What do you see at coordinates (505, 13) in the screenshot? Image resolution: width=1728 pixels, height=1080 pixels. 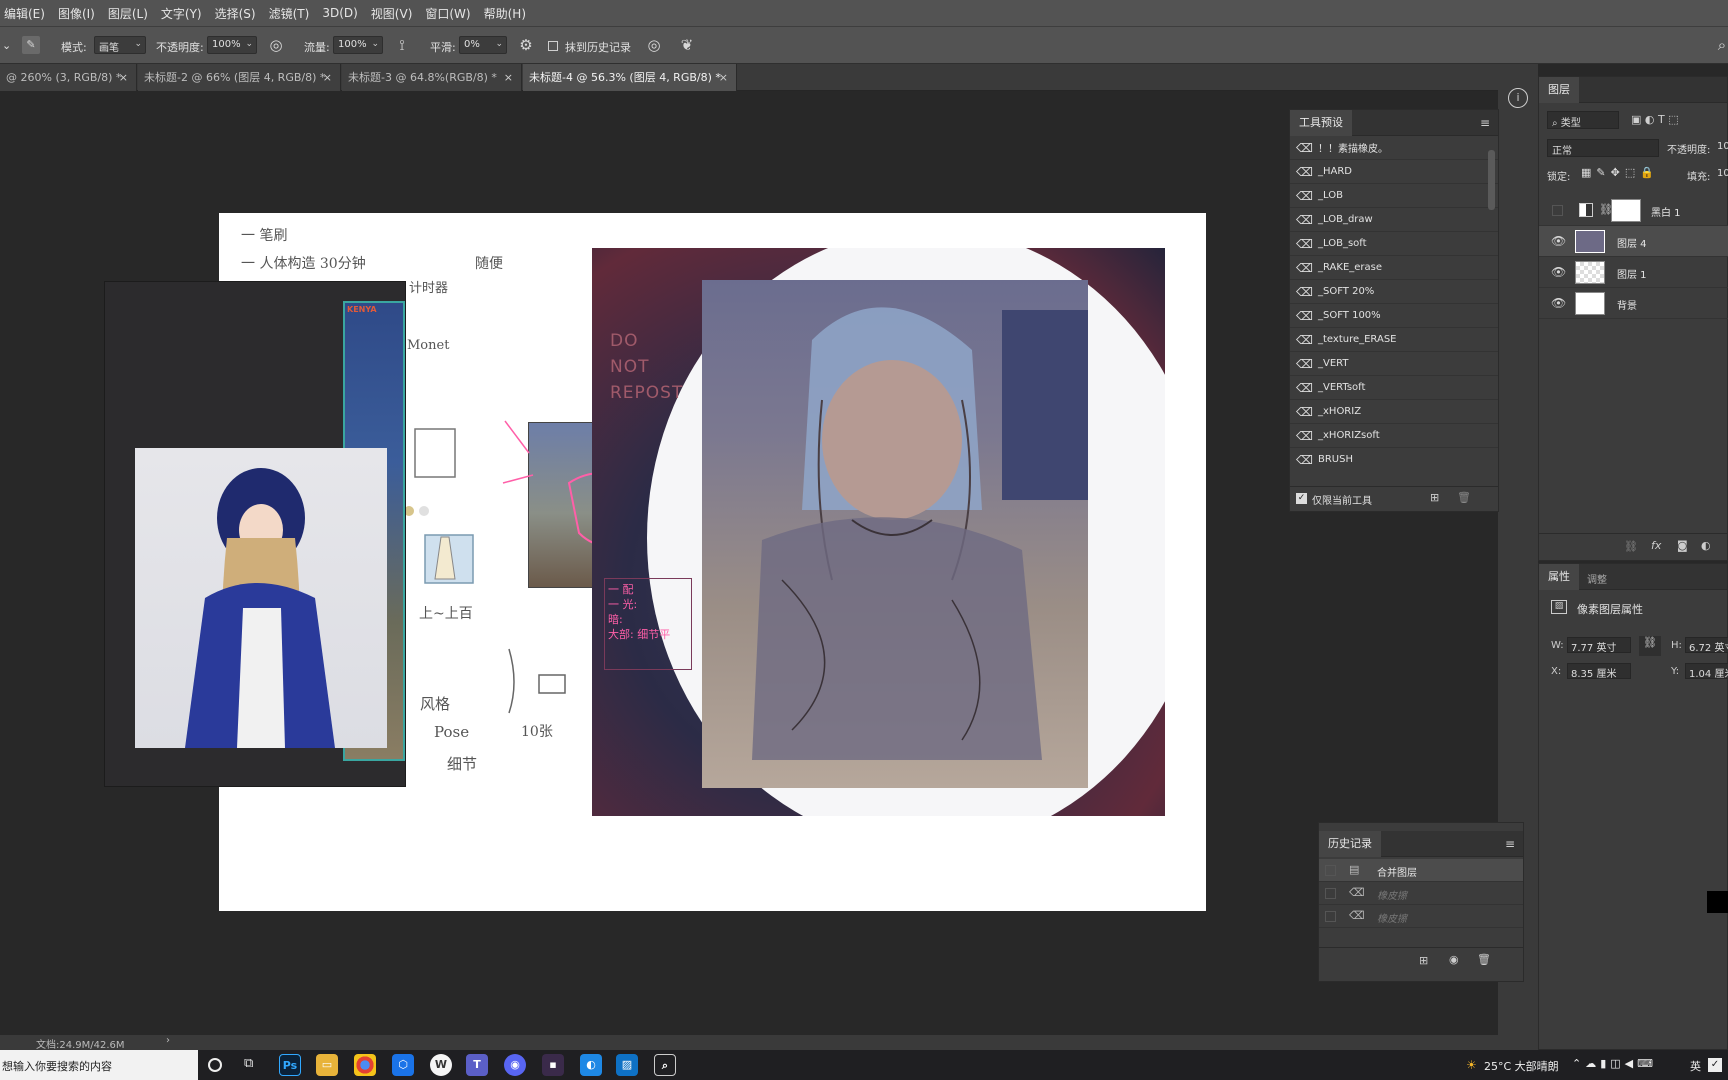 I see `menu-help: 帮助(H)` at bounding box center [505, 13].